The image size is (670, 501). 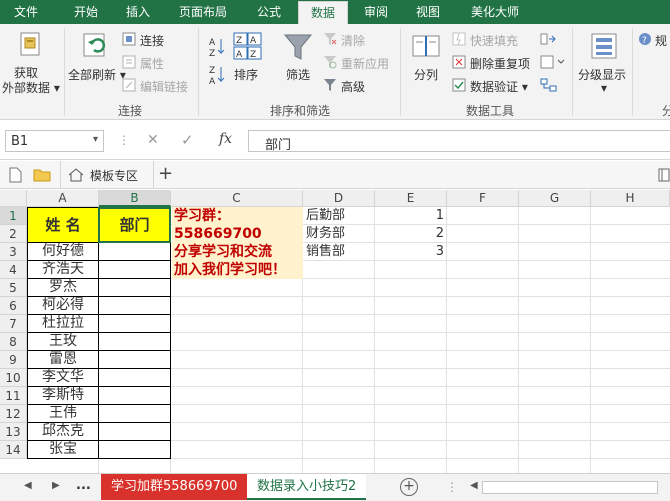 What do you see at coordinates (246, 74) in the screenshot?
I see `sort-button: 排序` at bounding box center [246, 74].